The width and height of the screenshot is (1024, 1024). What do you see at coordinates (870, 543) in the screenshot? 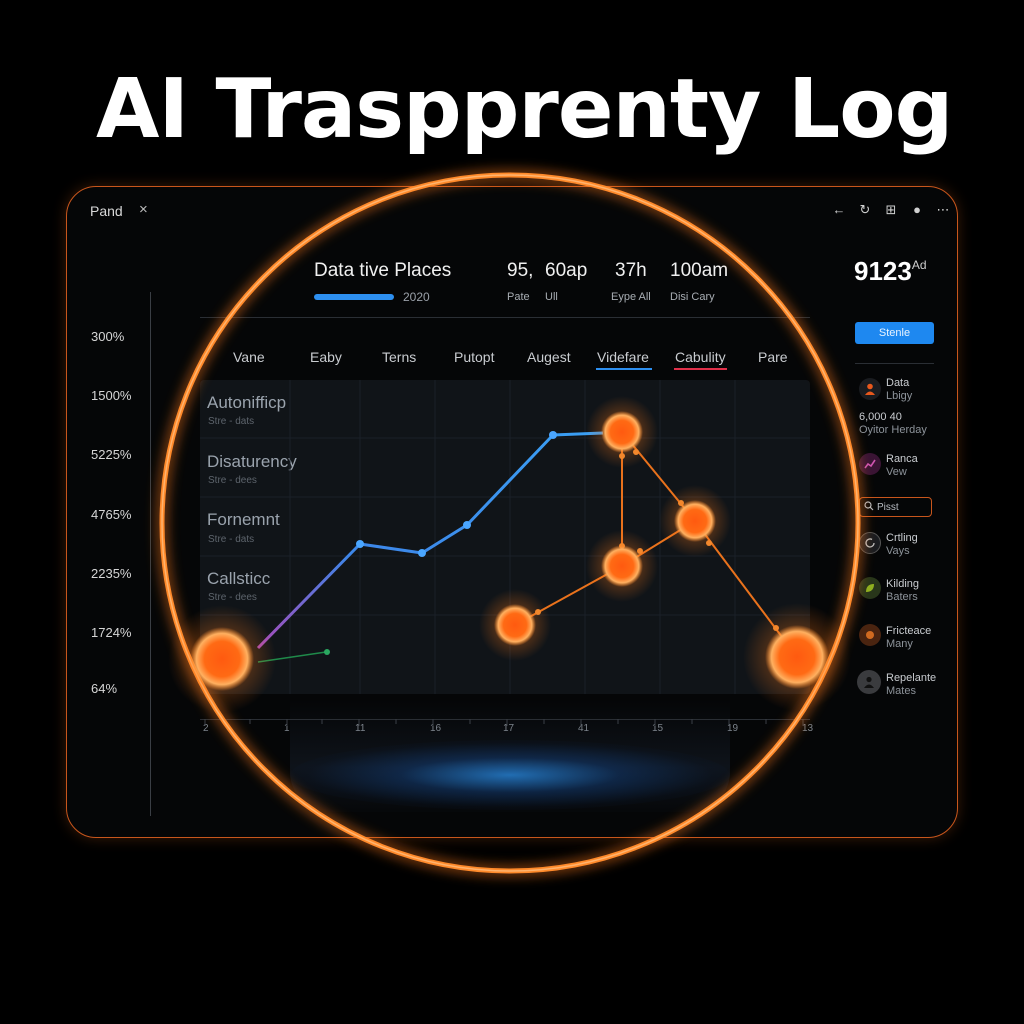
I see `refresh-icon` at bounding box center [870, 543].